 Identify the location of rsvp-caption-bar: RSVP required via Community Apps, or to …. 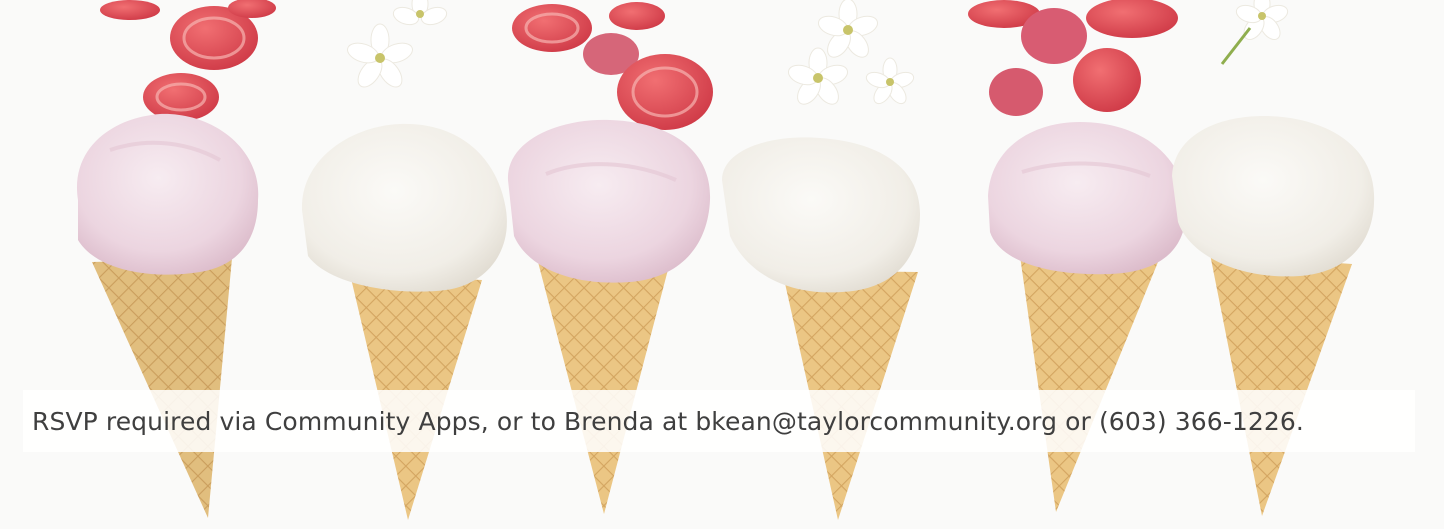
(719, 421).